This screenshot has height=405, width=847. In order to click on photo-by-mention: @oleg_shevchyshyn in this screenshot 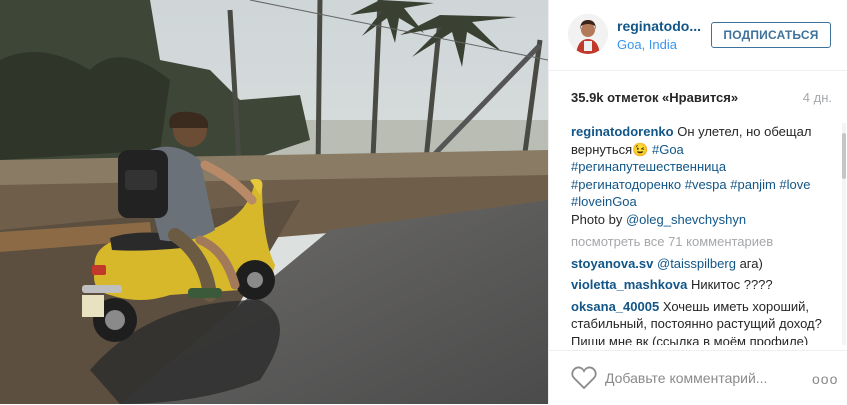, I will do `click(686, 219)`.